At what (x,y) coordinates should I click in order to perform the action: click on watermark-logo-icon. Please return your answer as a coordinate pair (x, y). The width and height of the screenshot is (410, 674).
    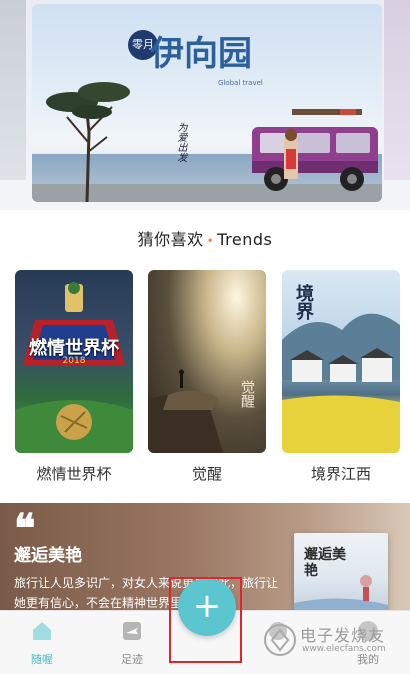
    Looking at the image, I should click on (280, 640).